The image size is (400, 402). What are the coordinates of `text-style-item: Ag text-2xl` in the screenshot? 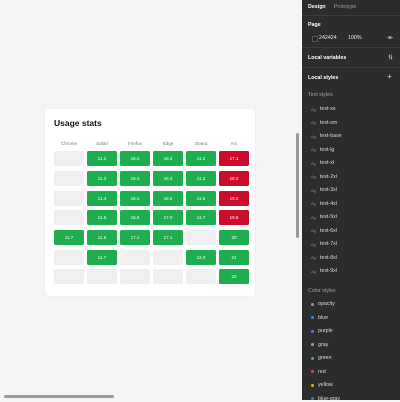 It's located at (324, 177).